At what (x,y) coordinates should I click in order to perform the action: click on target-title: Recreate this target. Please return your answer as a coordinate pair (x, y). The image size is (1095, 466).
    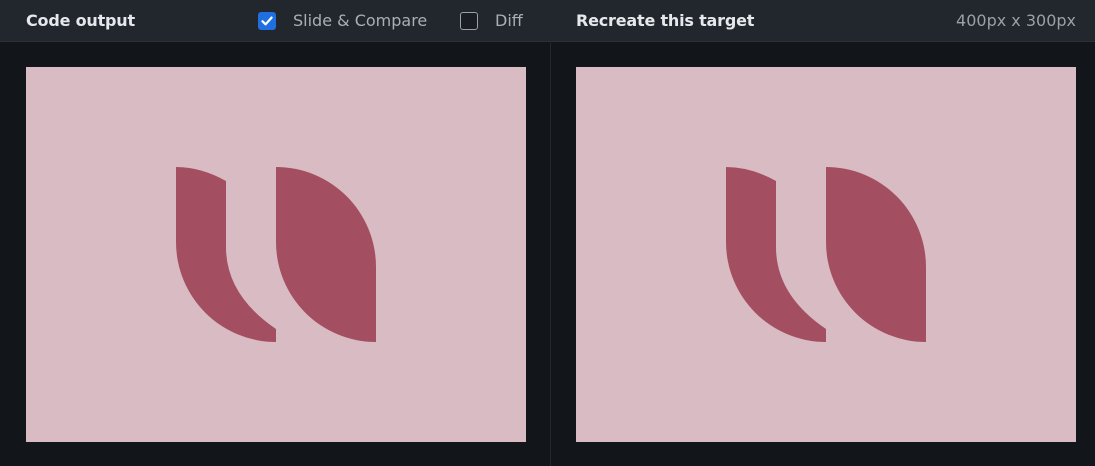
    Looking at the image, I should click on (665, 20).